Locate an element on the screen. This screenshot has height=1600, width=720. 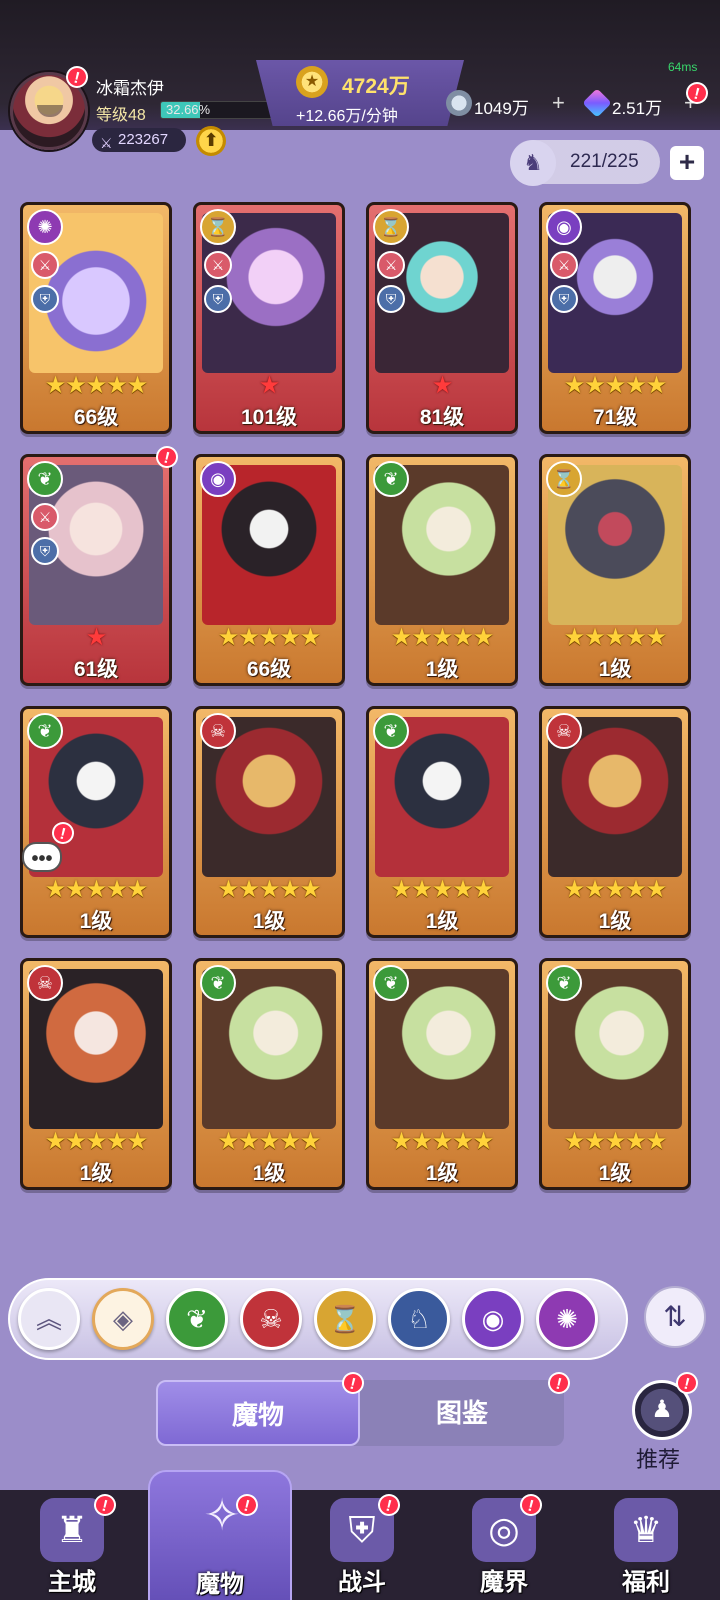
combat-power-value: 223267 is located at coordinates (143, 139).